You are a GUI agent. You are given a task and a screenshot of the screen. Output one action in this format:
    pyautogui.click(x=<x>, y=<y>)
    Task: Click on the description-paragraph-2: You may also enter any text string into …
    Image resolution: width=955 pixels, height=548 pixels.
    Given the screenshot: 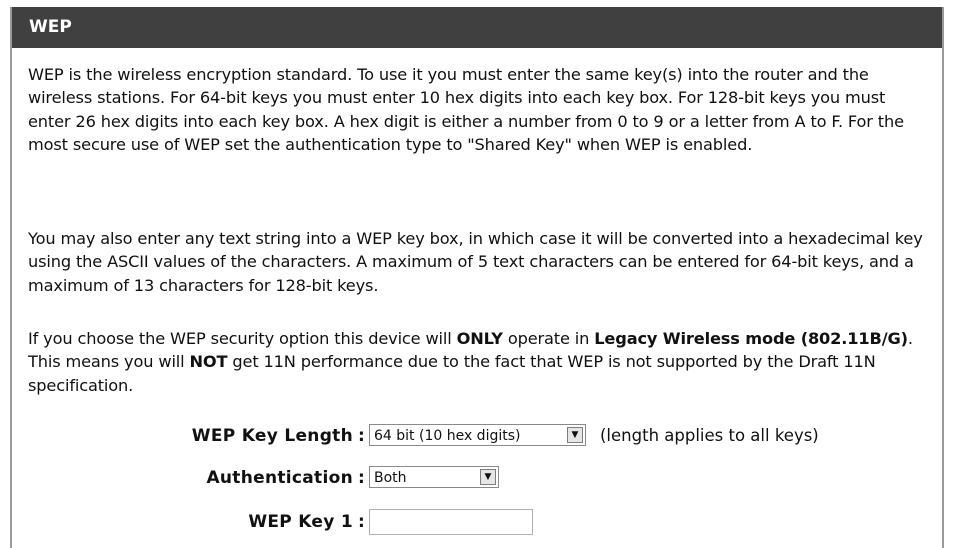 What is the action you would take?
    pyautogui.click(x=475, y=262)
    